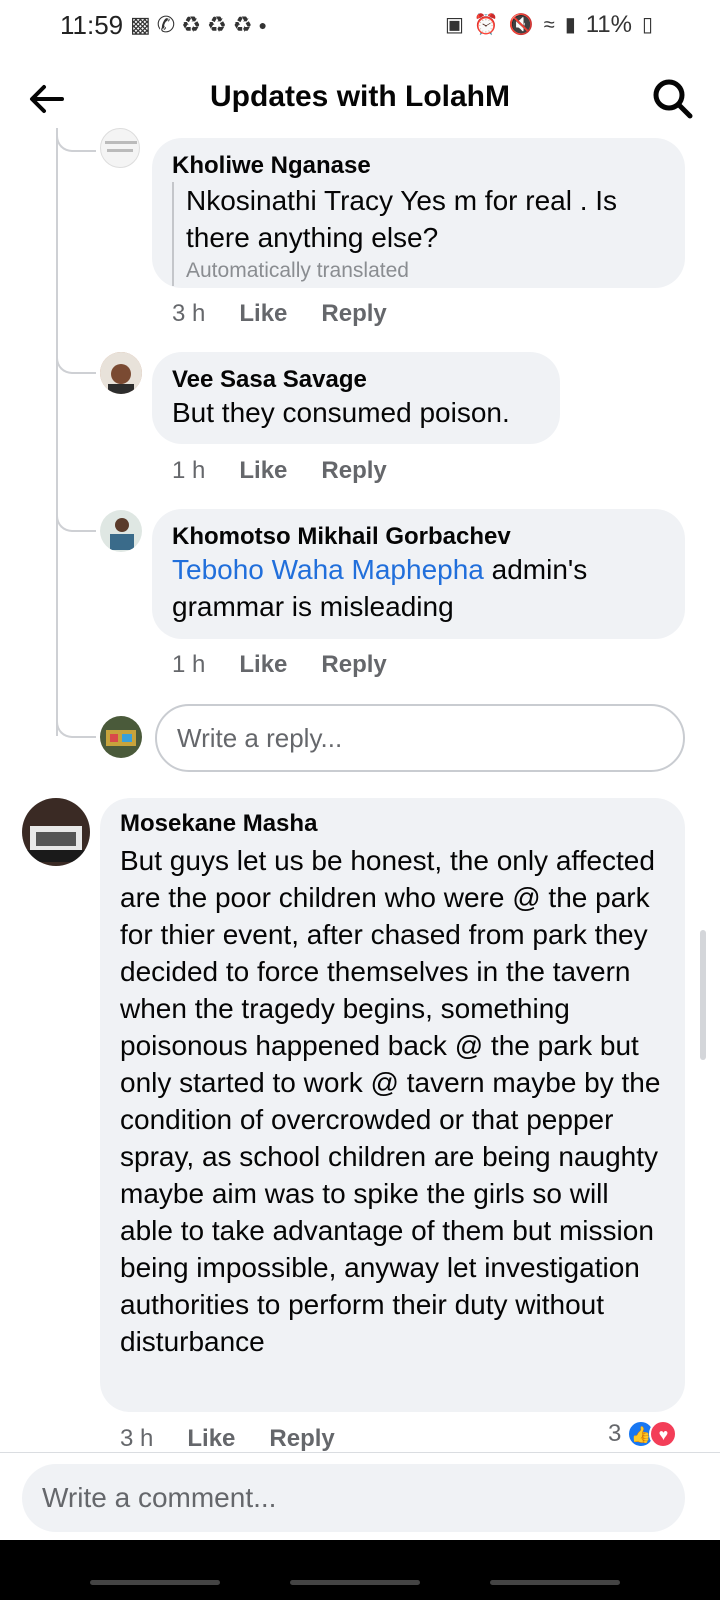  What do you see at coordinates (570, 25) in the screenshot?
I see `signal-icon: ▮` at bounding box center [570, 25].